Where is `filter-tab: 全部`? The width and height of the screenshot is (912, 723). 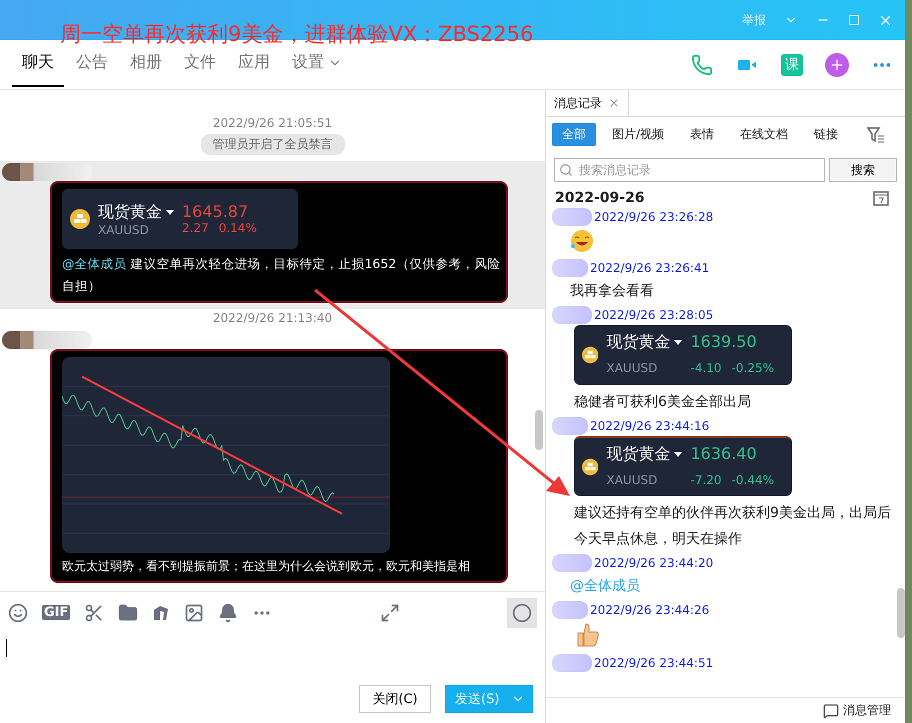
filter-tab: 全部 is located at coordinates (574, 134).